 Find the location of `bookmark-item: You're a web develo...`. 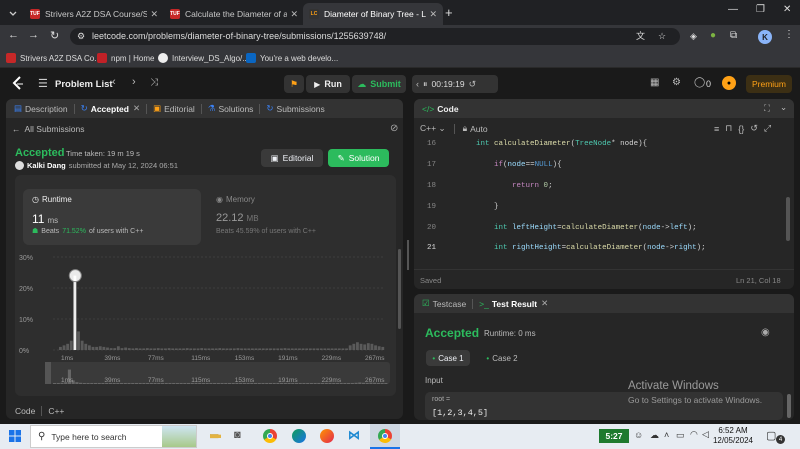

bookmark-item: You're a web develo... is located at coordinates (292, 58).